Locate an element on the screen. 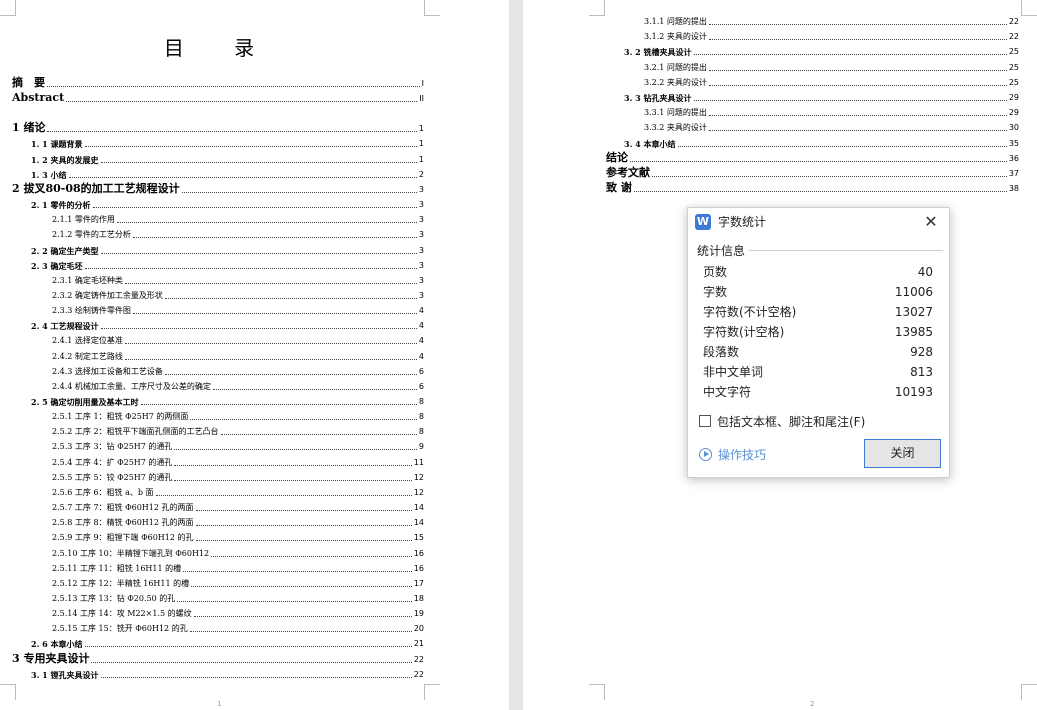 The width and height of the screenshot is (1037, 710). toc-entry: 2.5.15 工序 15：铣开 Φ60H12 的孔 20 is located at coordinates (238, 627).